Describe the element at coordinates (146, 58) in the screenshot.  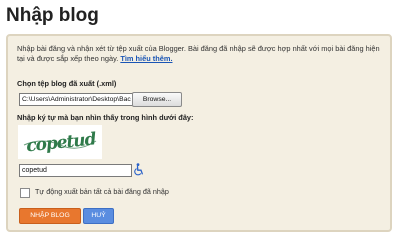
I see `learn-more-link: Tìm hiểu thêm.` at that location.